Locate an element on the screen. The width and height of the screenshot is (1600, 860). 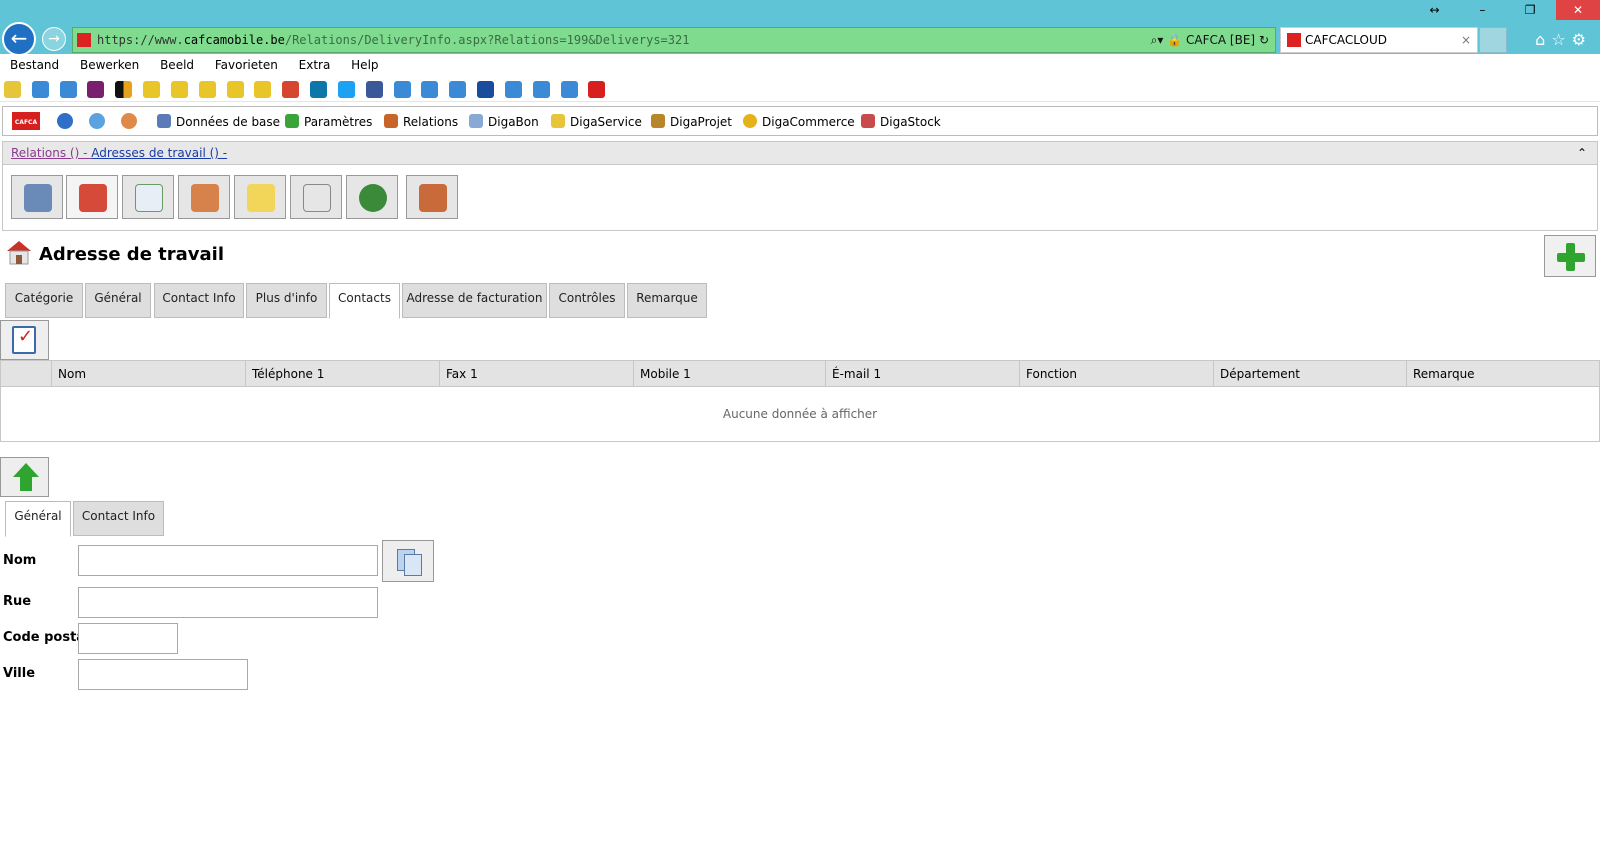
breadcrumb-relations: Relations () - is located at coordinates (51, 153).